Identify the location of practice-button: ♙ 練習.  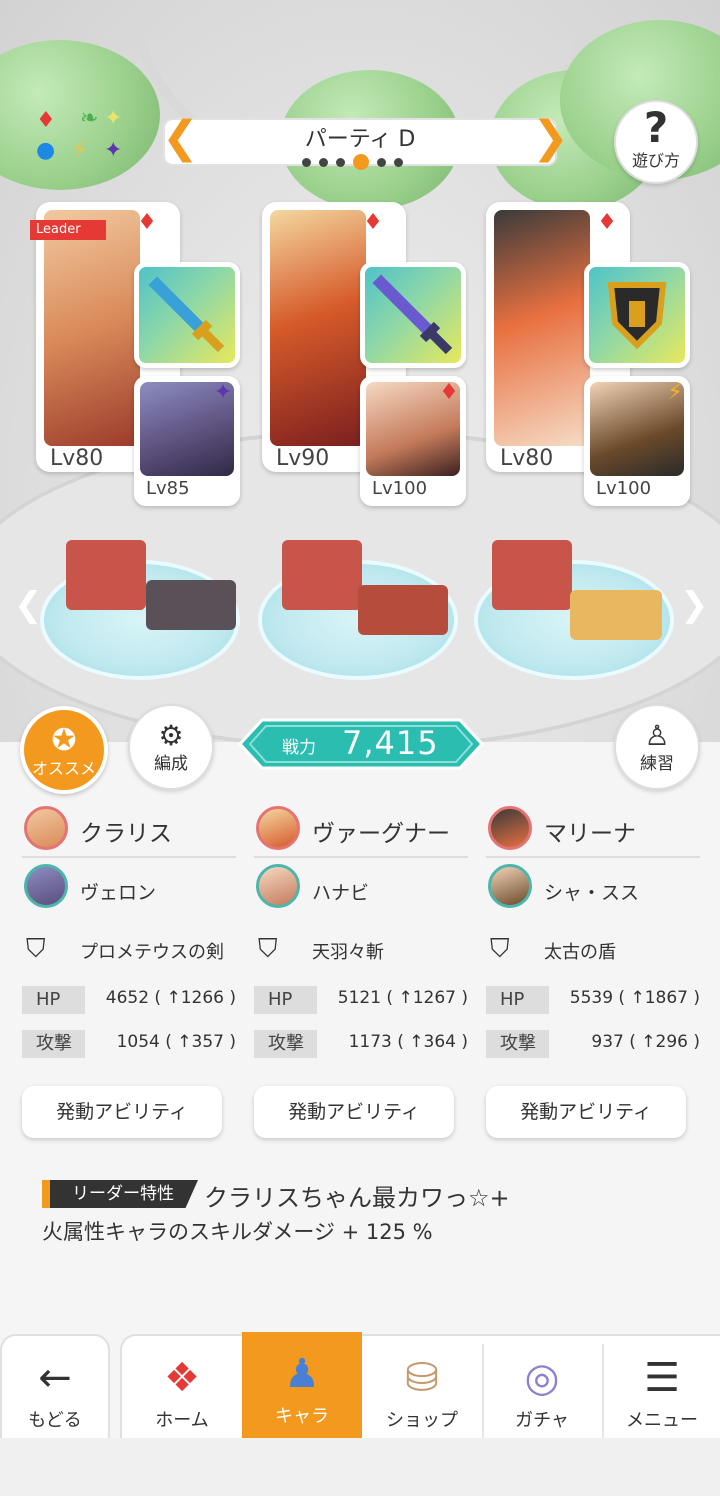
(657, 747).